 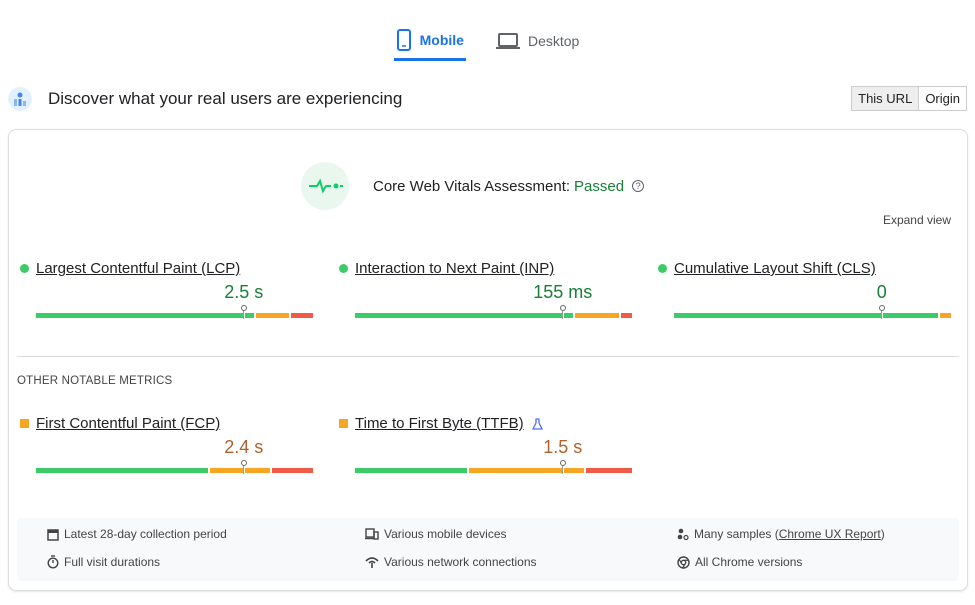 I want to click on info-text: Many samples (, so click(x=736, y=534).